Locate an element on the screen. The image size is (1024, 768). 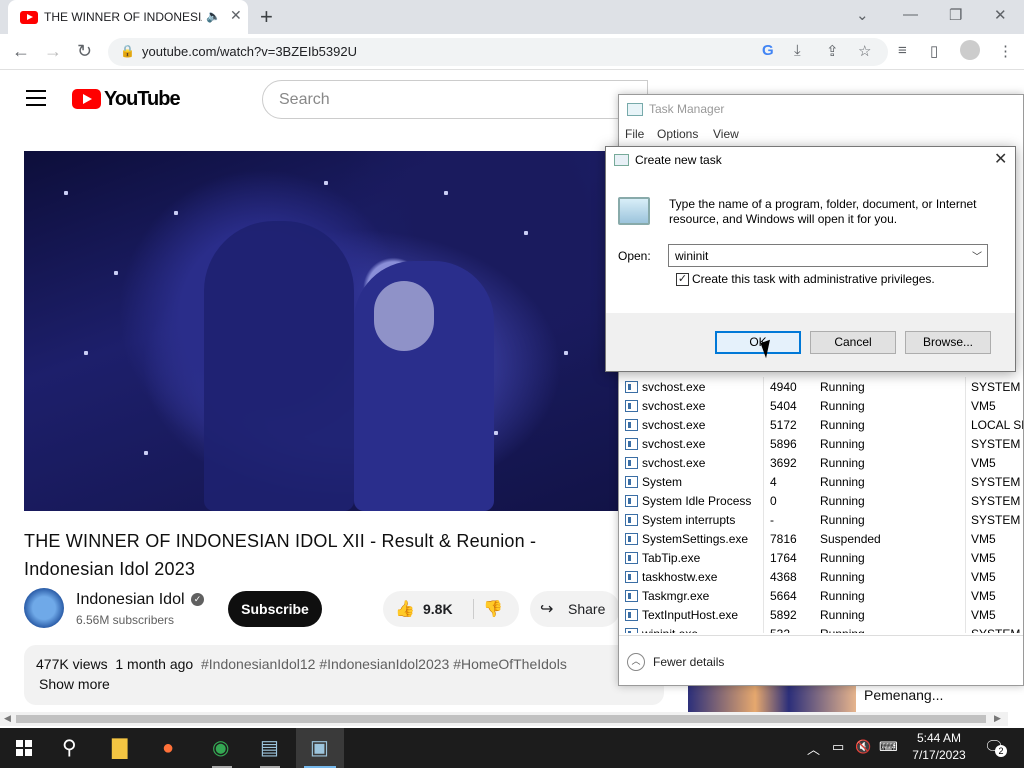
share-button: ↪ Share is located at coordinates (575, 609).